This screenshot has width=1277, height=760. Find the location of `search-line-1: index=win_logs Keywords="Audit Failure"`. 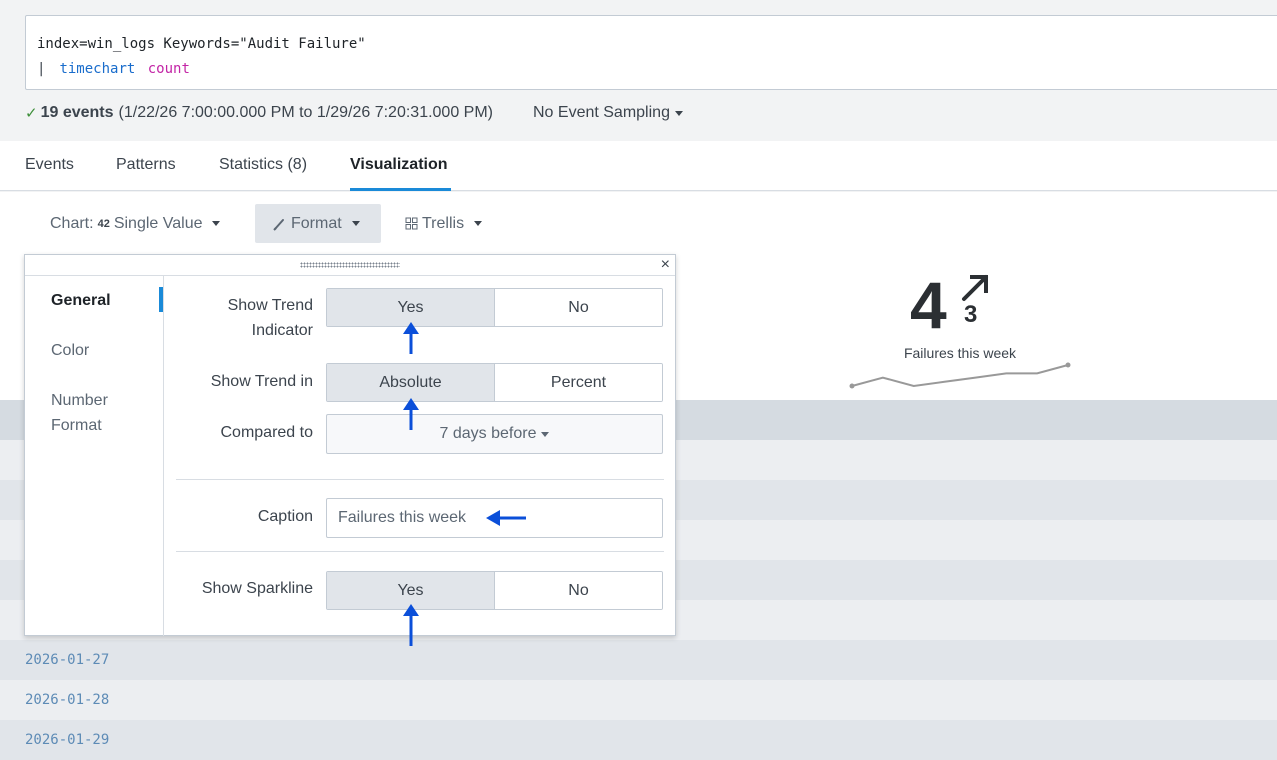

search-line-1: index=win_logs Keywords="Audit Failure" is located at coordinates (201, 44).